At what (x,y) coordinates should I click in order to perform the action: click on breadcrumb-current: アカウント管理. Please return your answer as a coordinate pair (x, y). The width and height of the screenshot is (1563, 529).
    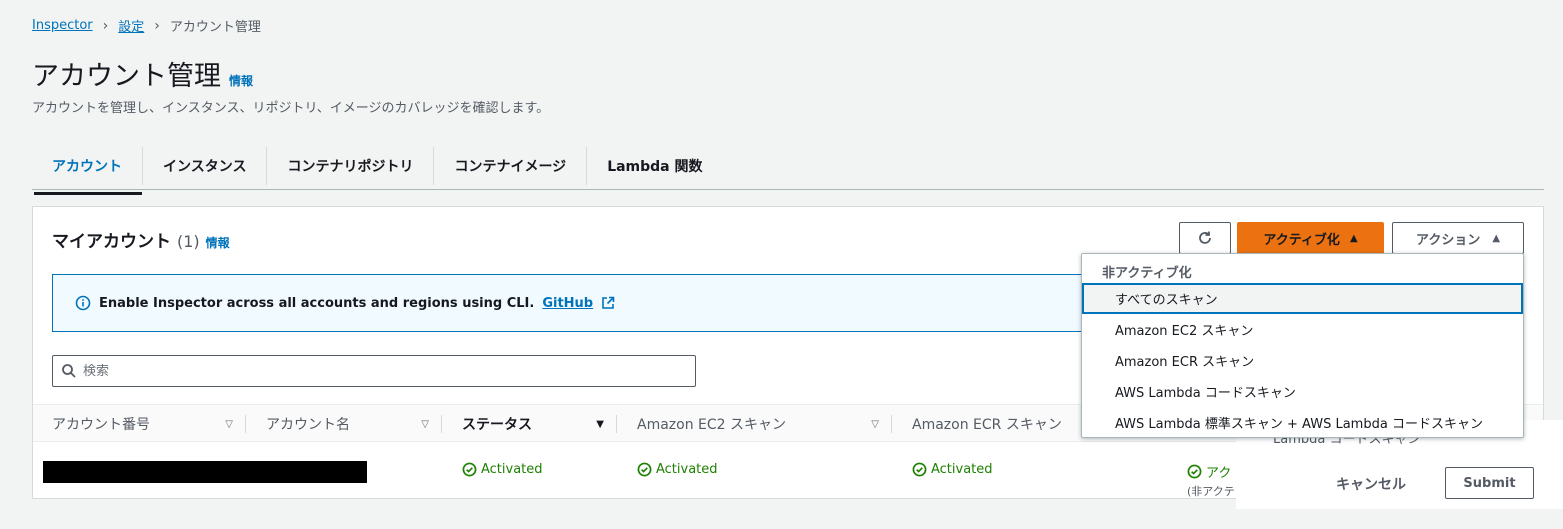
    Looking at the image, I should click on (215, 27).